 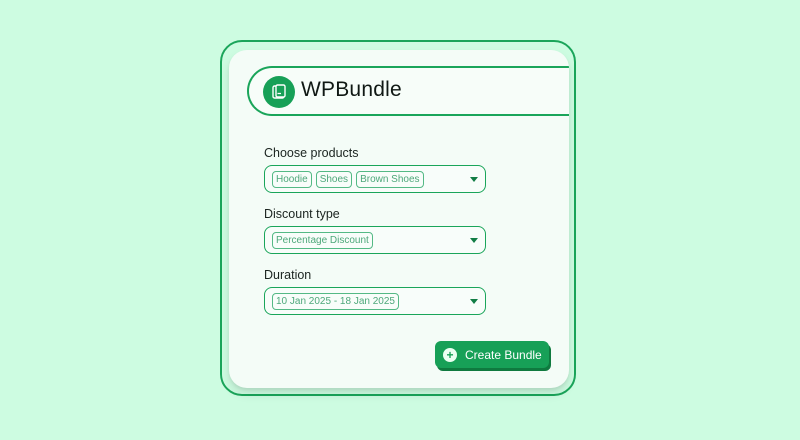 I want to click on discount-type-chip: Percentage Discount, so click(x=322, y=240).